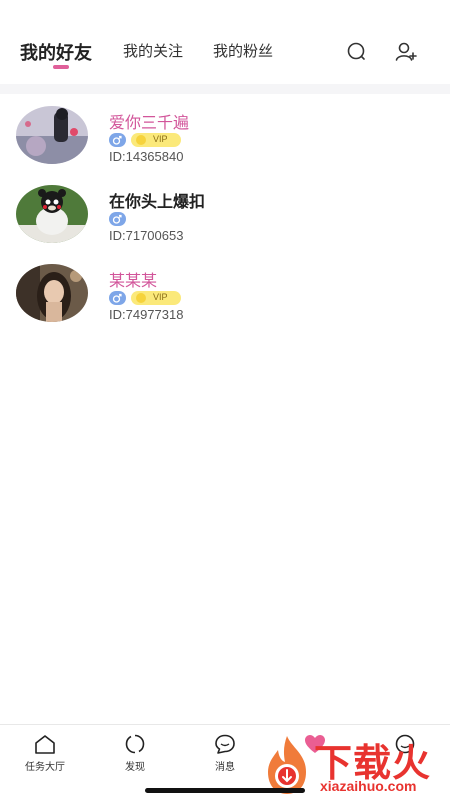 Image resolution: width=450 pixels, height=800 pixels. What do you see at coordinates (368, 786) in the screenshot?
I see `watermark-subtitle: xiazaihuo.com` at bounding box center [368, 786].